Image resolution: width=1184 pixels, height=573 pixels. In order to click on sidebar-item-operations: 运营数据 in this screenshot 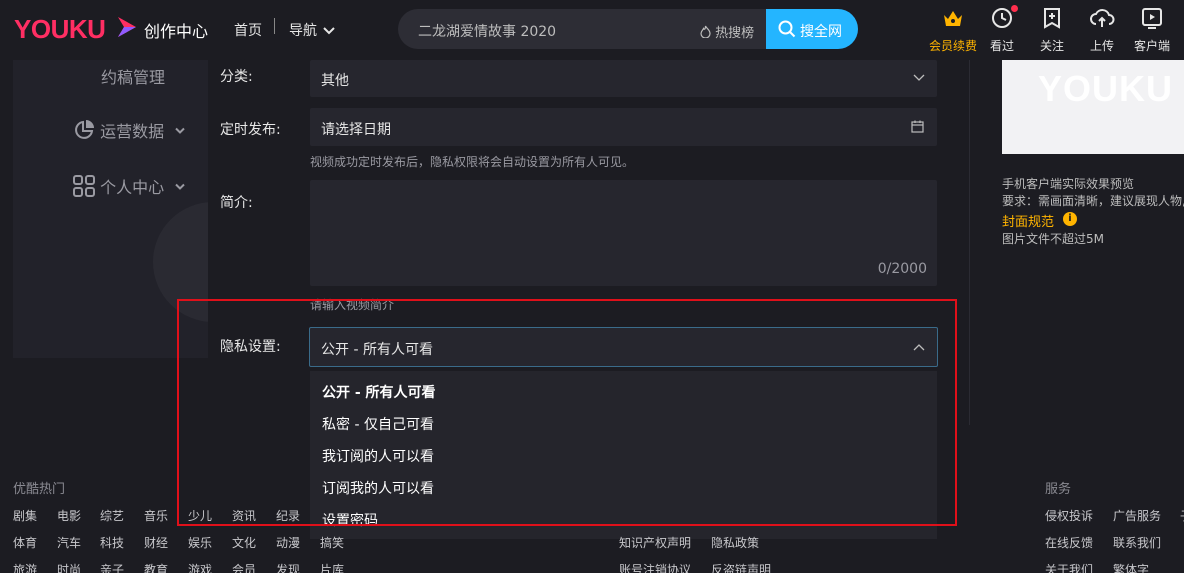, I will do `click(129, 130)`.